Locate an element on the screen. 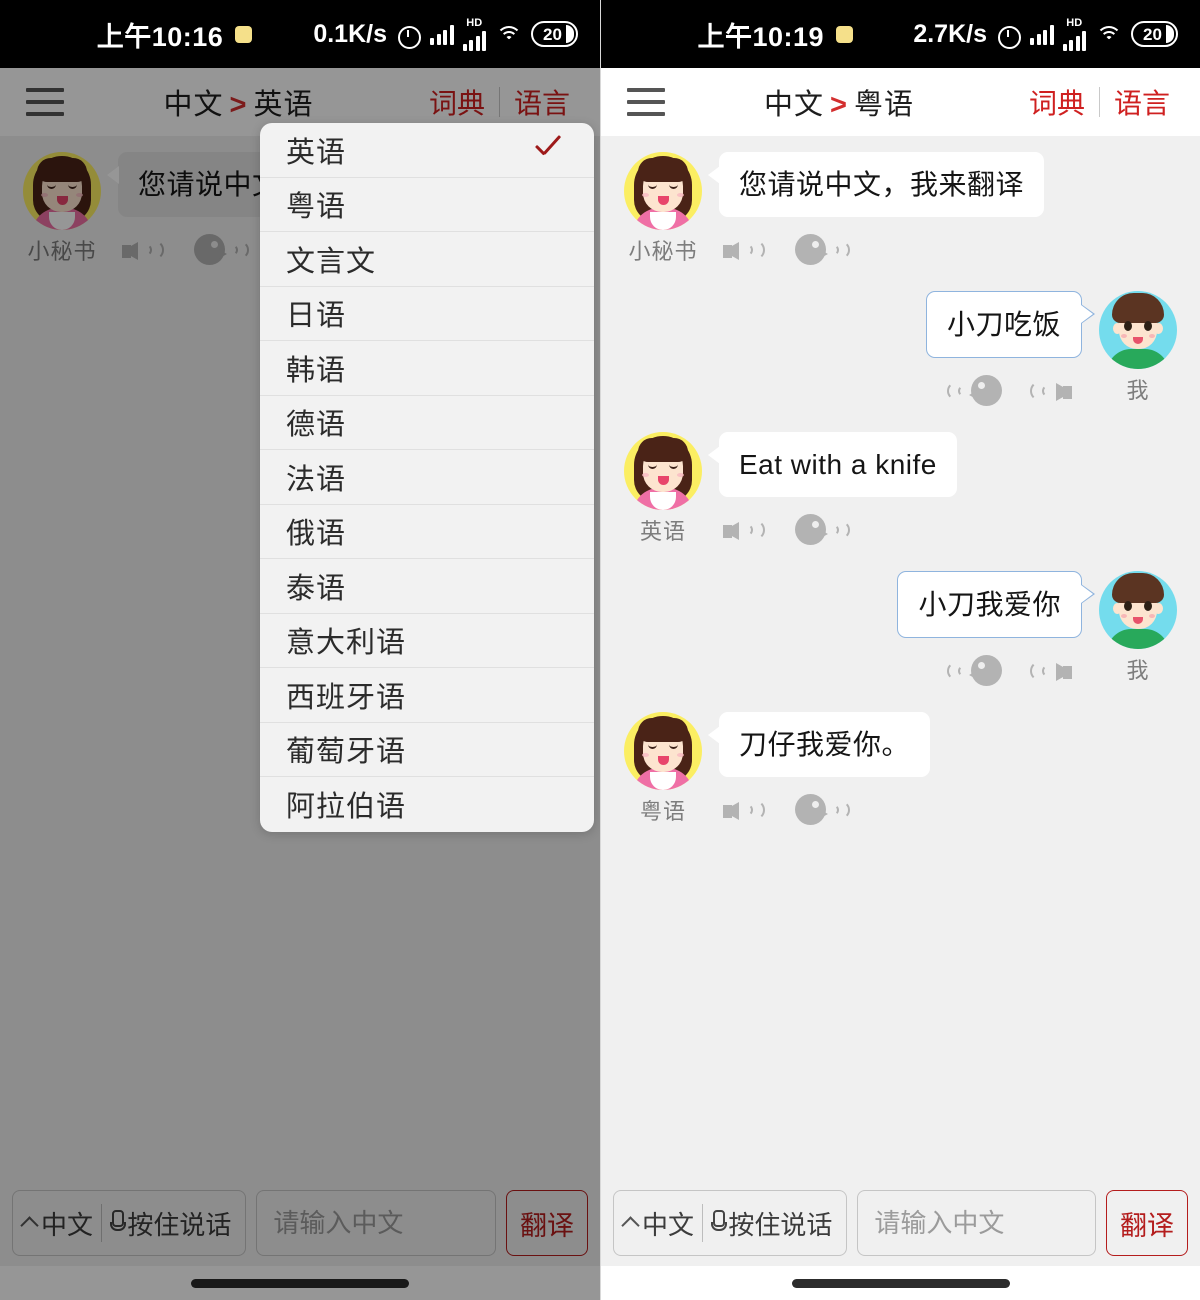 The height and width of the screenshot is (1300, 1200). dropdown-item-label: 泰语 is located at coordinates (316, 588).